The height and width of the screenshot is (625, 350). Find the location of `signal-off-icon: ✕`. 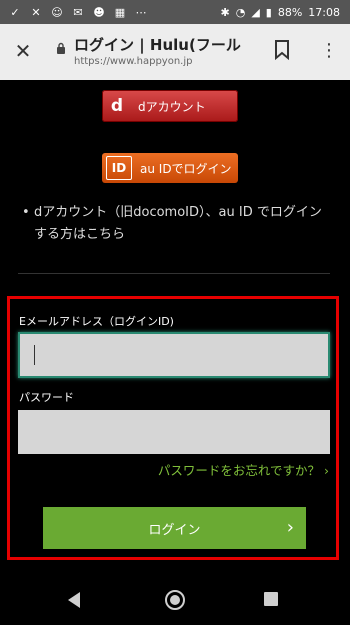

signal-off-icon: ✕ is located at coordinates (36, 12).